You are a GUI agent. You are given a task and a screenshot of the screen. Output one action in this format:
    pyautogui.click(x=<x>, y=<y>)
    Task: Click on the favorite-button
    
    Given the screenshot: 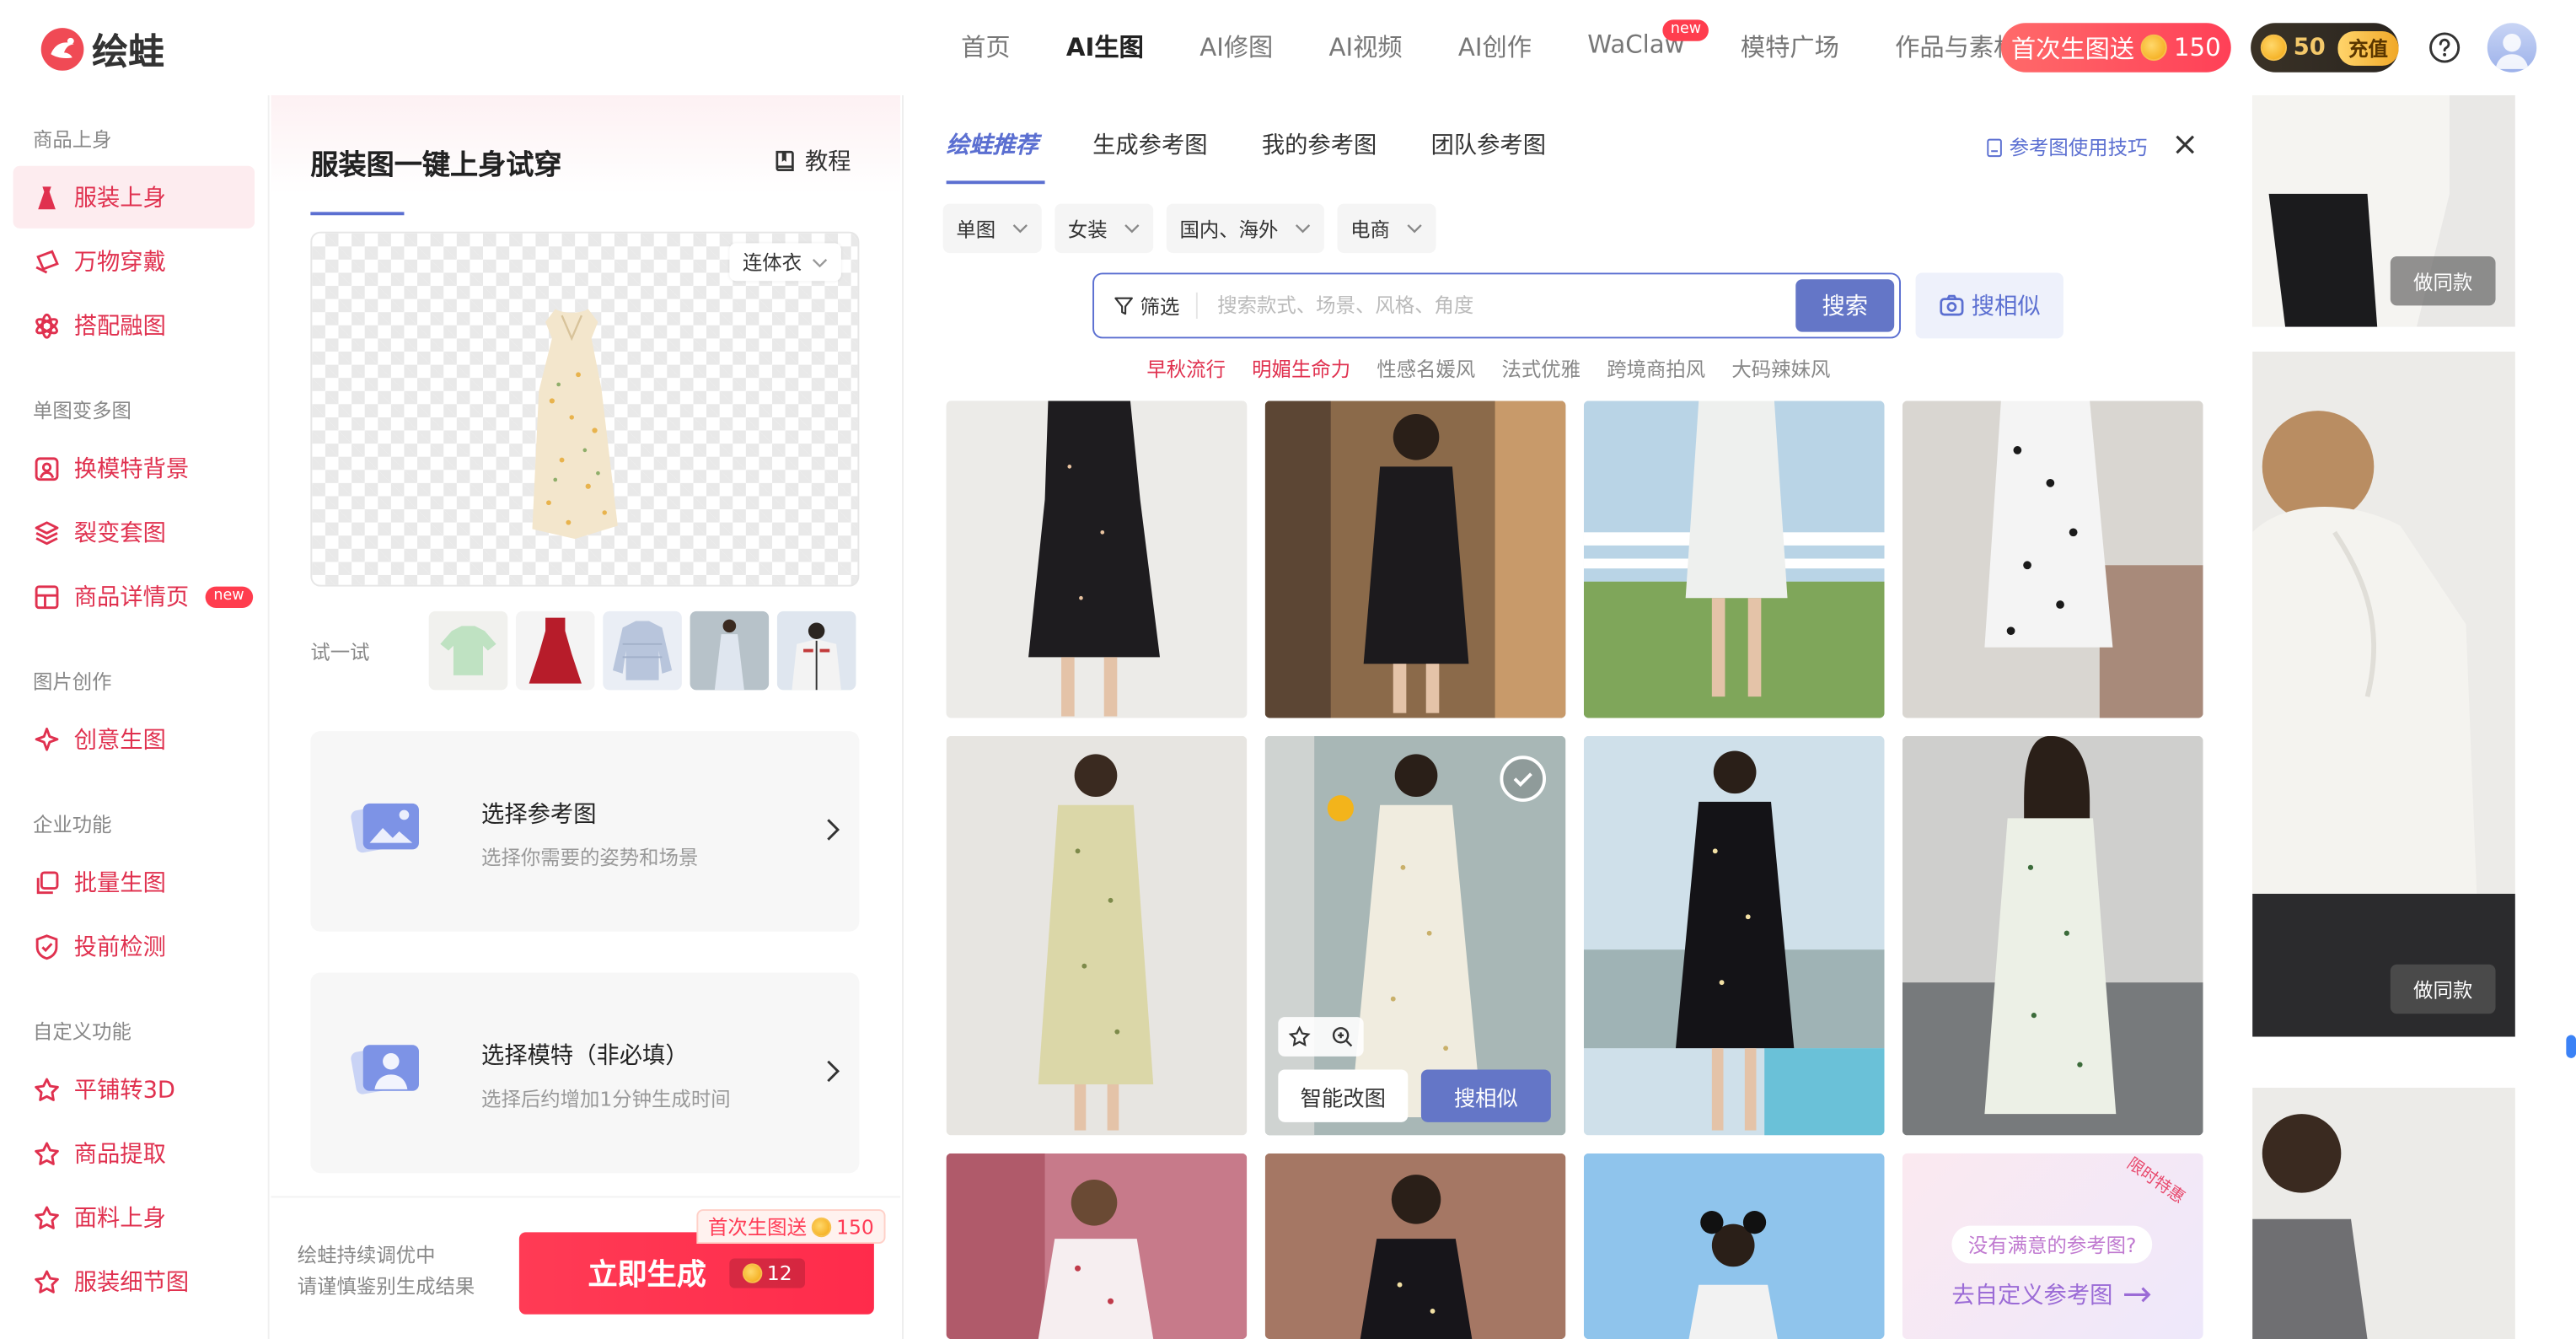 What is the action you would take?
    pyautogui.click(x=1299, y=1037)
    